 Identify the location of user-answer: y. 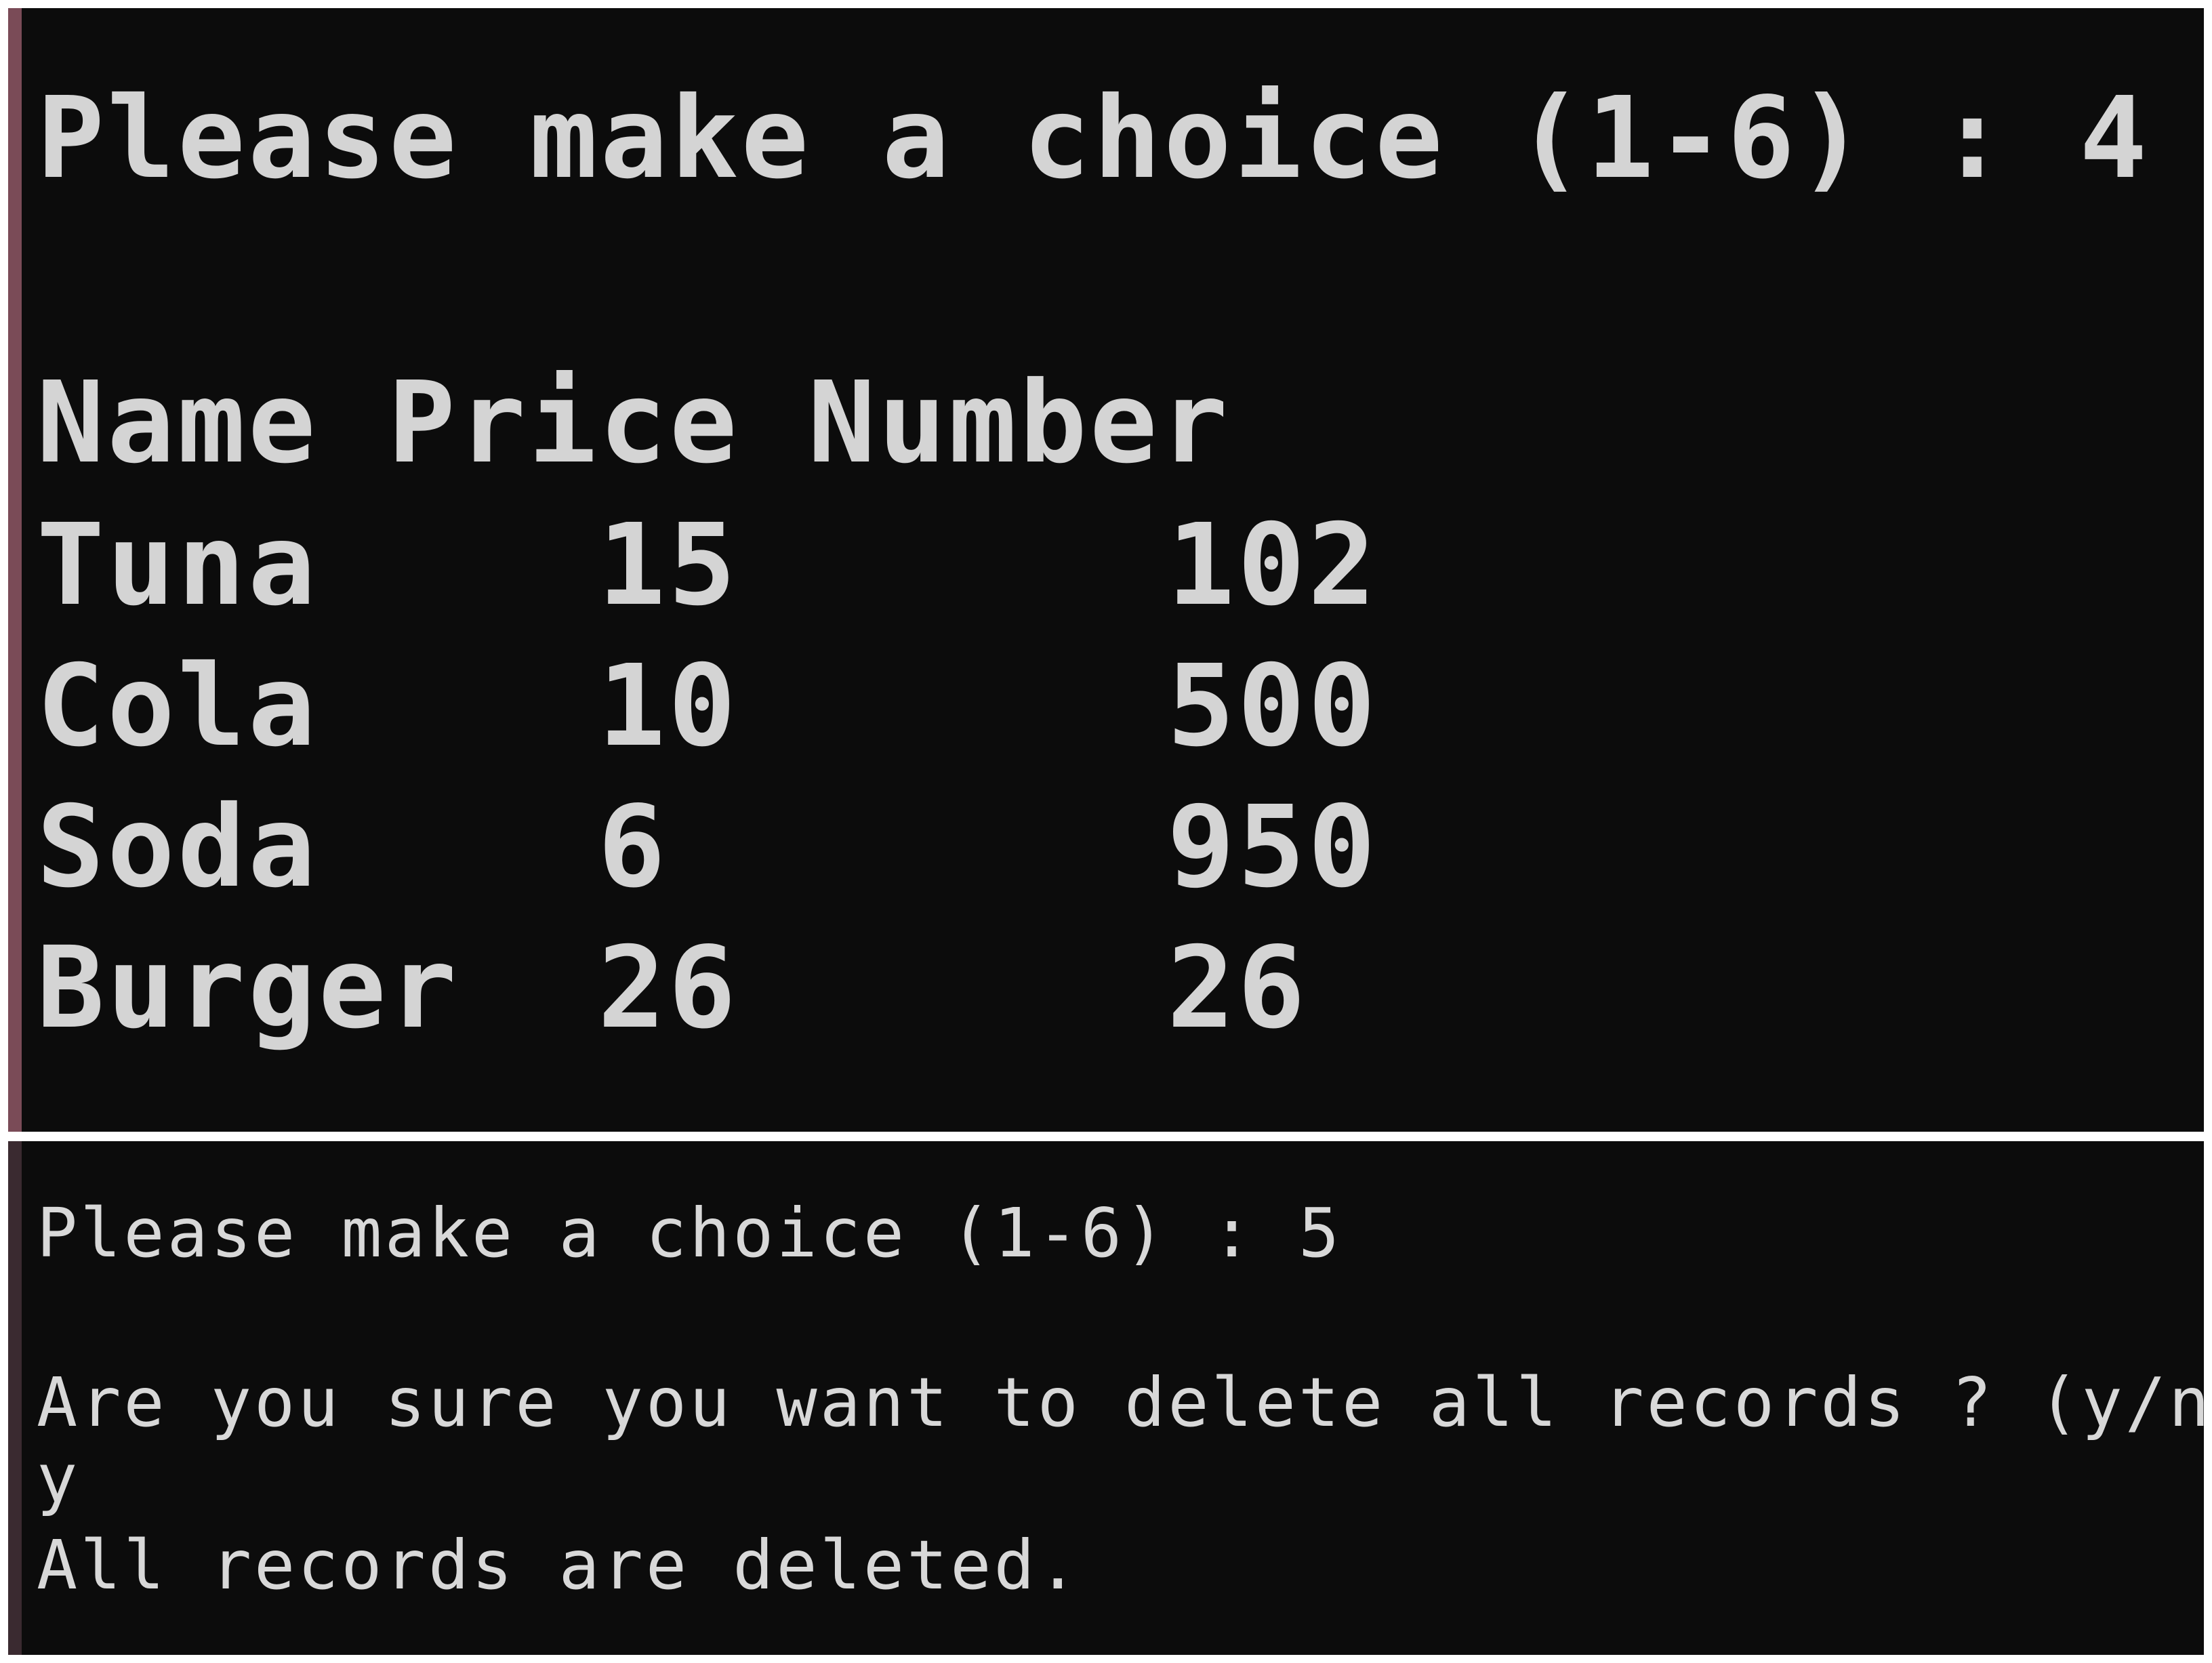
(59, 1478).